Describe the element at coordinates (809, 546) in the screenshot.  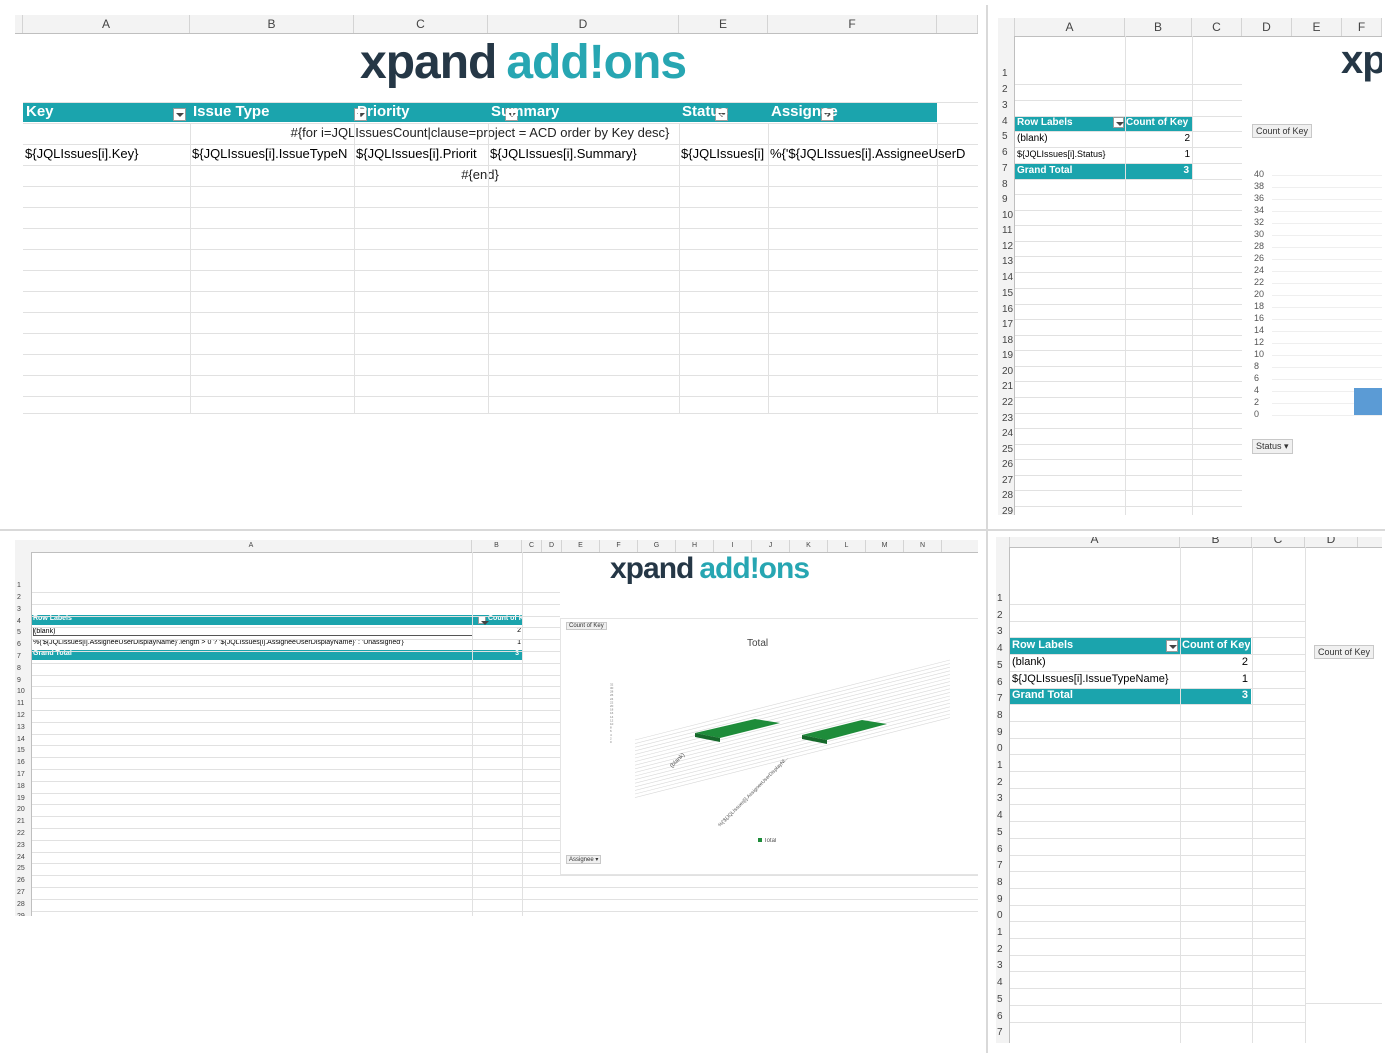
I see `col-header-k: K` at that location.